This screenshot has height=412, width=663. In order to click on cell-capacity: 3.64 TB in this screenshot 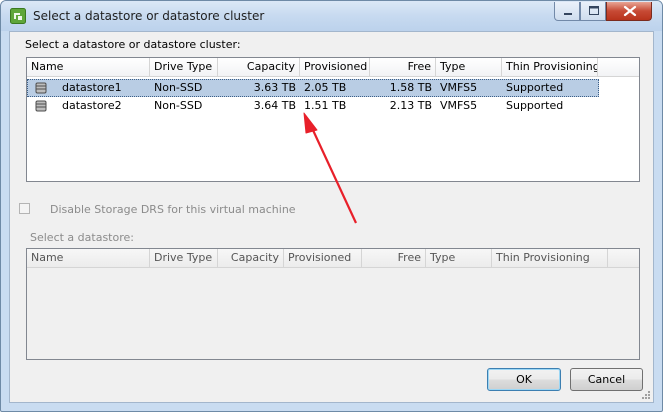, I will do `click(274, 105)`.